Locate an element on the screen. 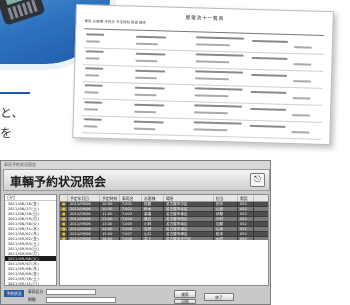  grid-cell: 名古屋市南区 is located at coordinates (189, 224).